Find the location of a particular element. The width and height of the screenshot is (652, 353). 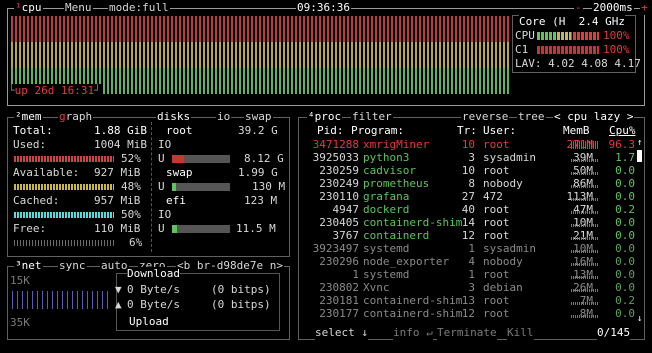

process-tr: 4 is located at coordinates (471, 261).